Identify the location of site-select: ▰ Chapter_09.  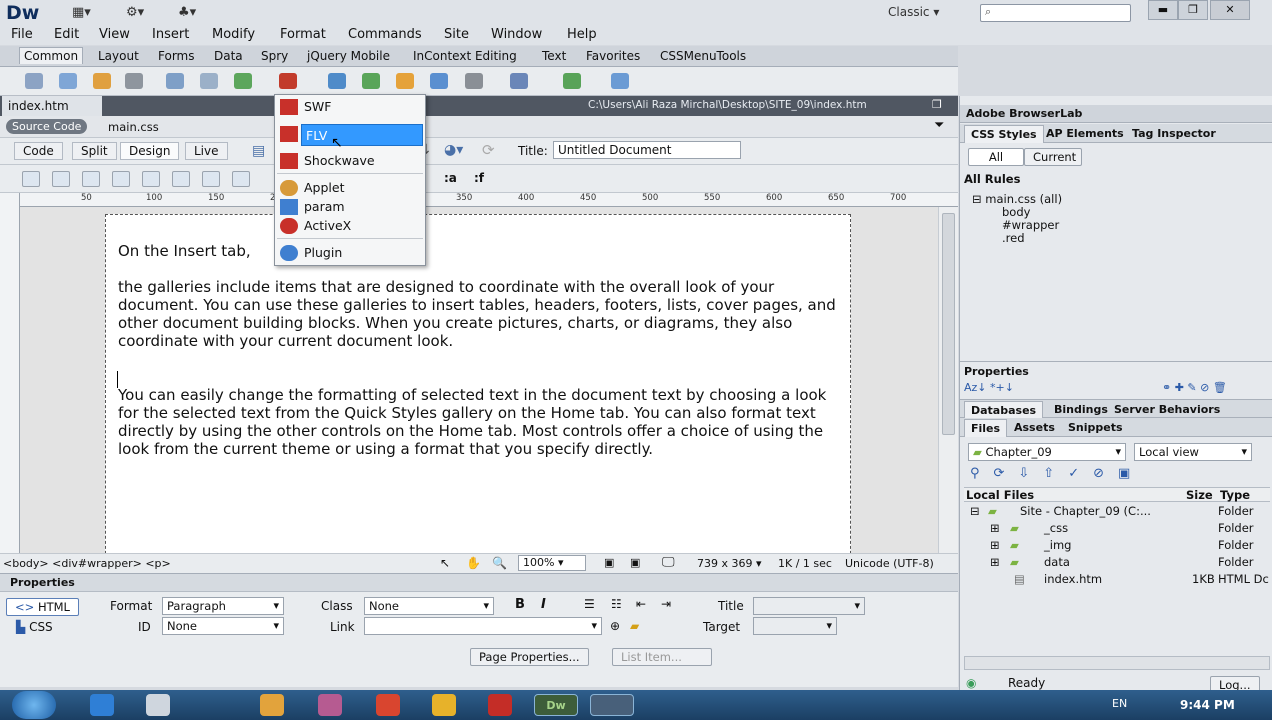
(1047, 452).